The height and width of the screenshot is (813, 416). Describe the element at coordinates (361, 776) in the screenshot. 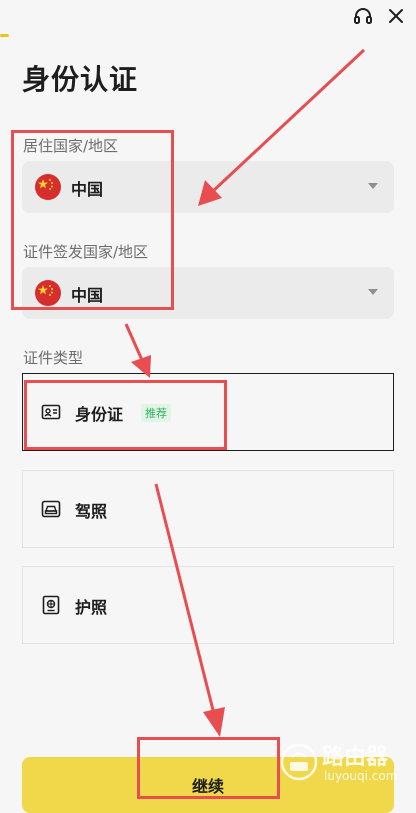

I see `watermark-subtitle: luyouqi.com` at that location.